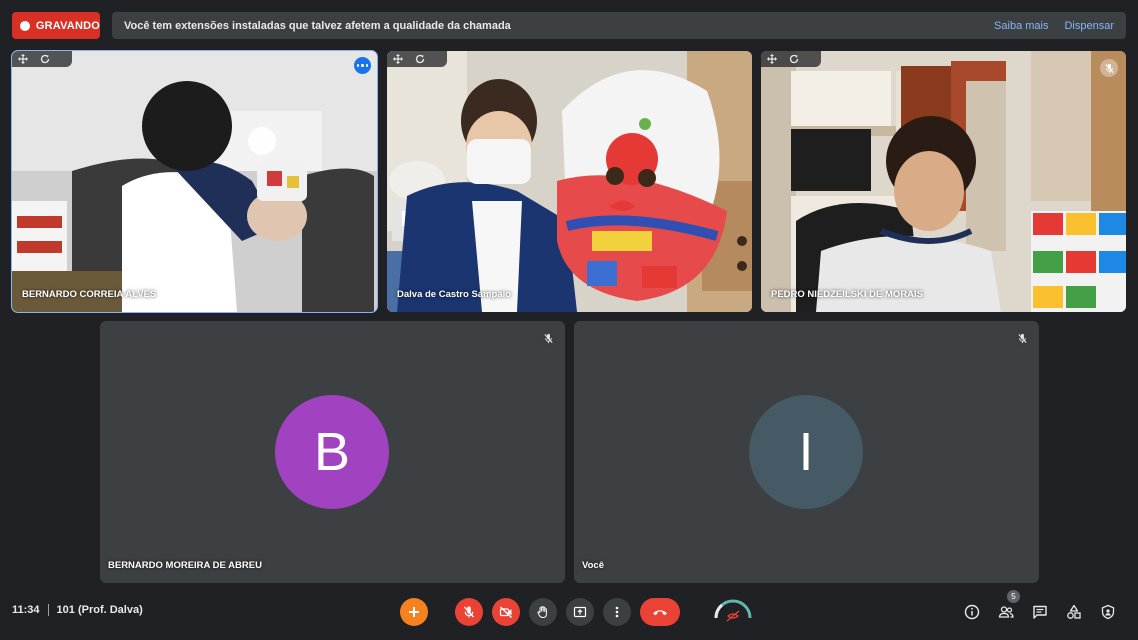 This screenshot has height=640, width=1138. I want to click on raise-hand-button, so click(543, 612).